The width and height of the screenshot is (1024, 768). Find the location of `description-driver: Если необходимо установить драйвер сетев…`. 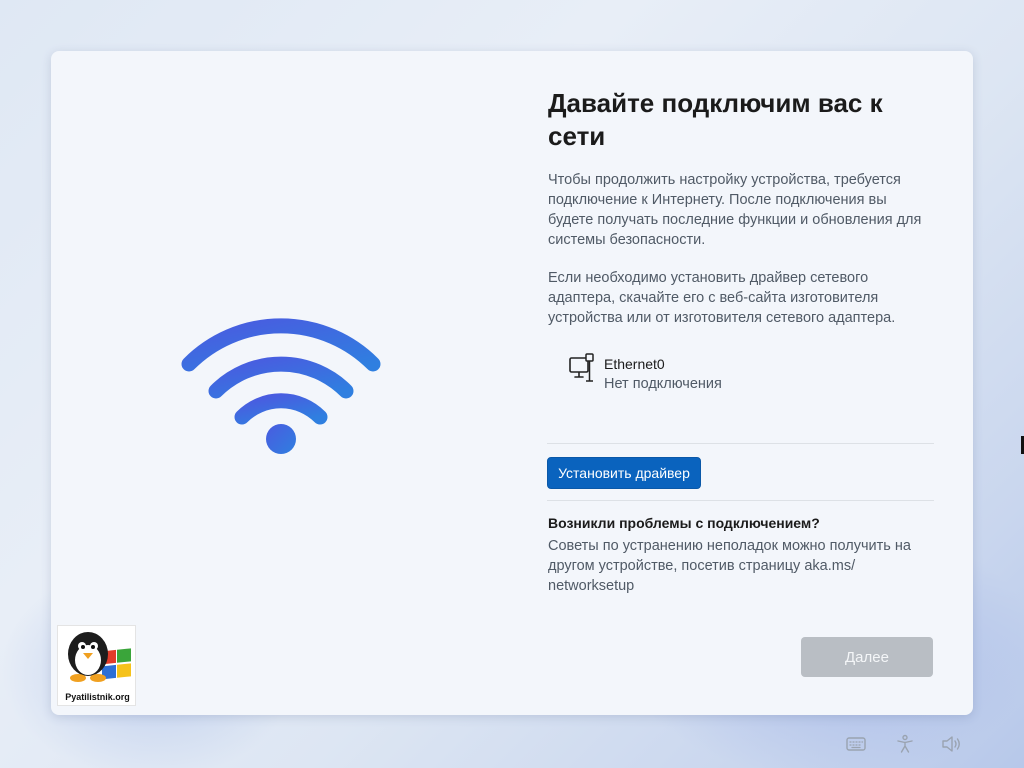

description-driver: Если необходимо установить драйвер сетев… is located at coordinates (722, 298).